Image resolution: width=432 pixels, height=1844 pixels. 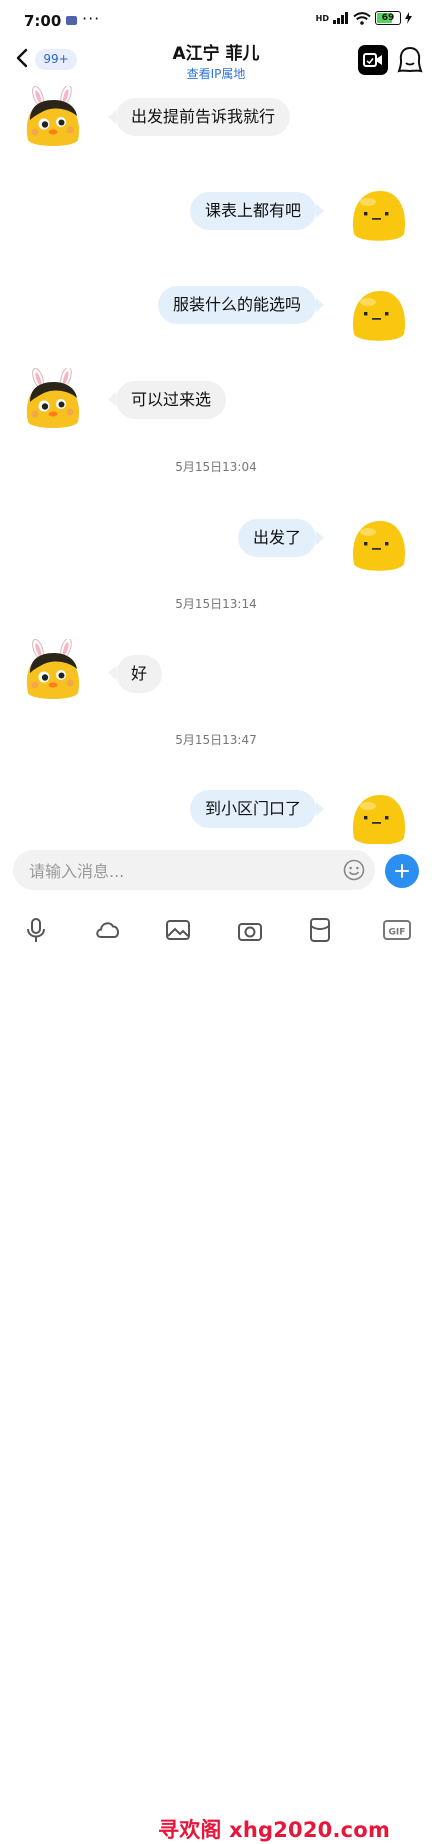 I want to click on message-timestamp: 5月15日13:04, so click(x=216, y=467).